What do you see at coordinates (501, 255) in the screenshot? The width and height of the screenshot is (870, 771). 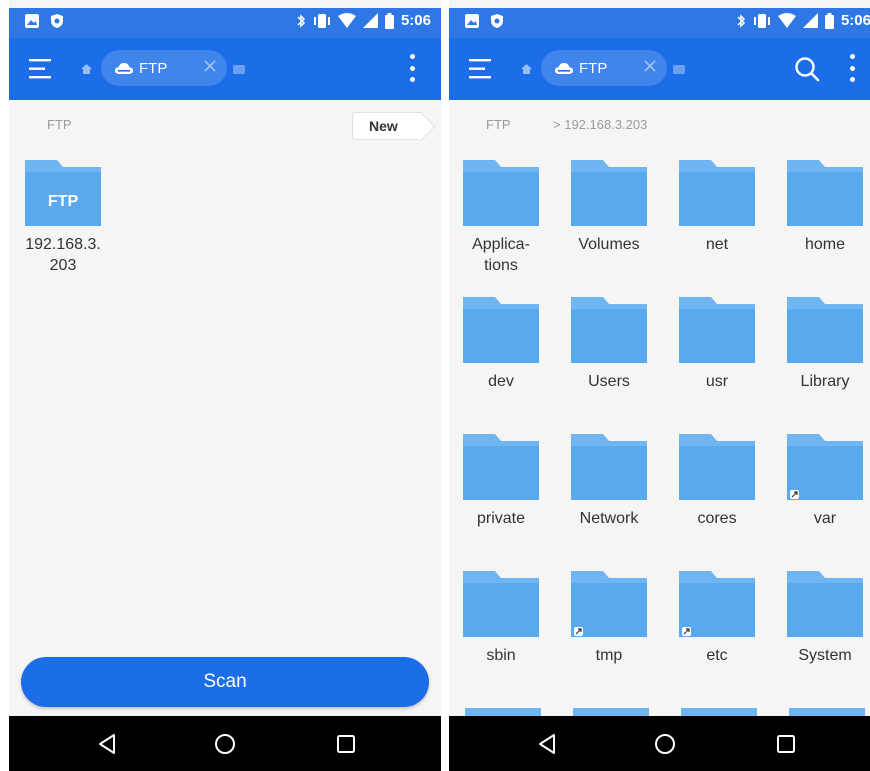 I see `folder-name: Applica- tions` at bounding box center [501, 255].